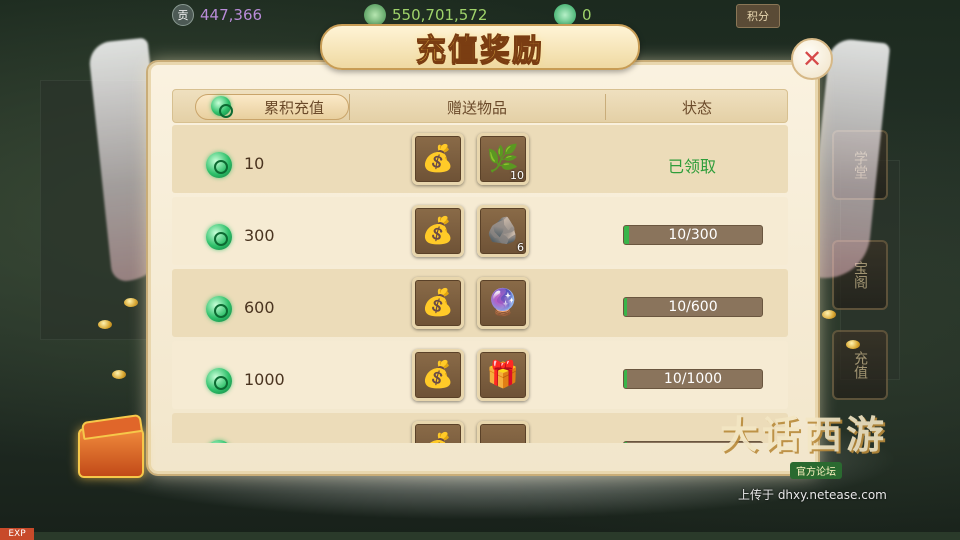  I want to click on progress-bar: 10/600, so click(693, 307).